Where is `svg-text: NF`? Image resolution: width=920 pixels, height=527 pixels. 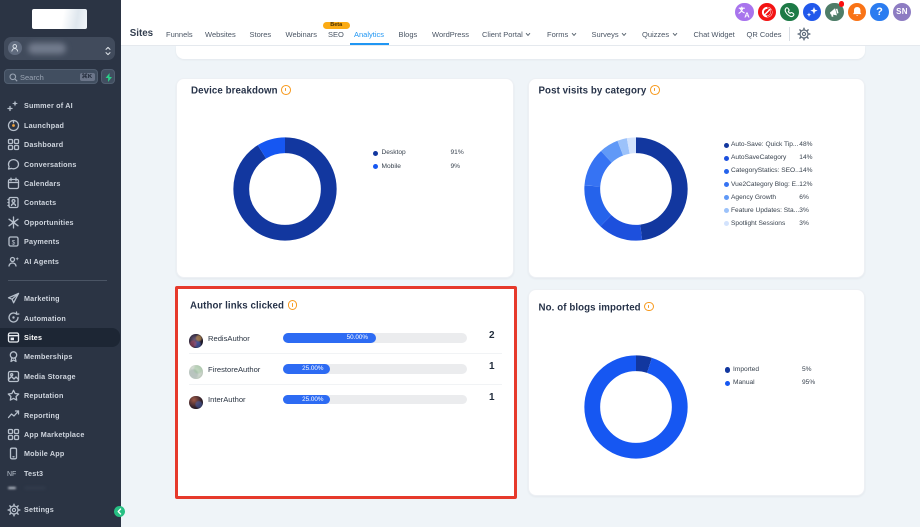
svg-text: NF is located at coordinates (11, 474).